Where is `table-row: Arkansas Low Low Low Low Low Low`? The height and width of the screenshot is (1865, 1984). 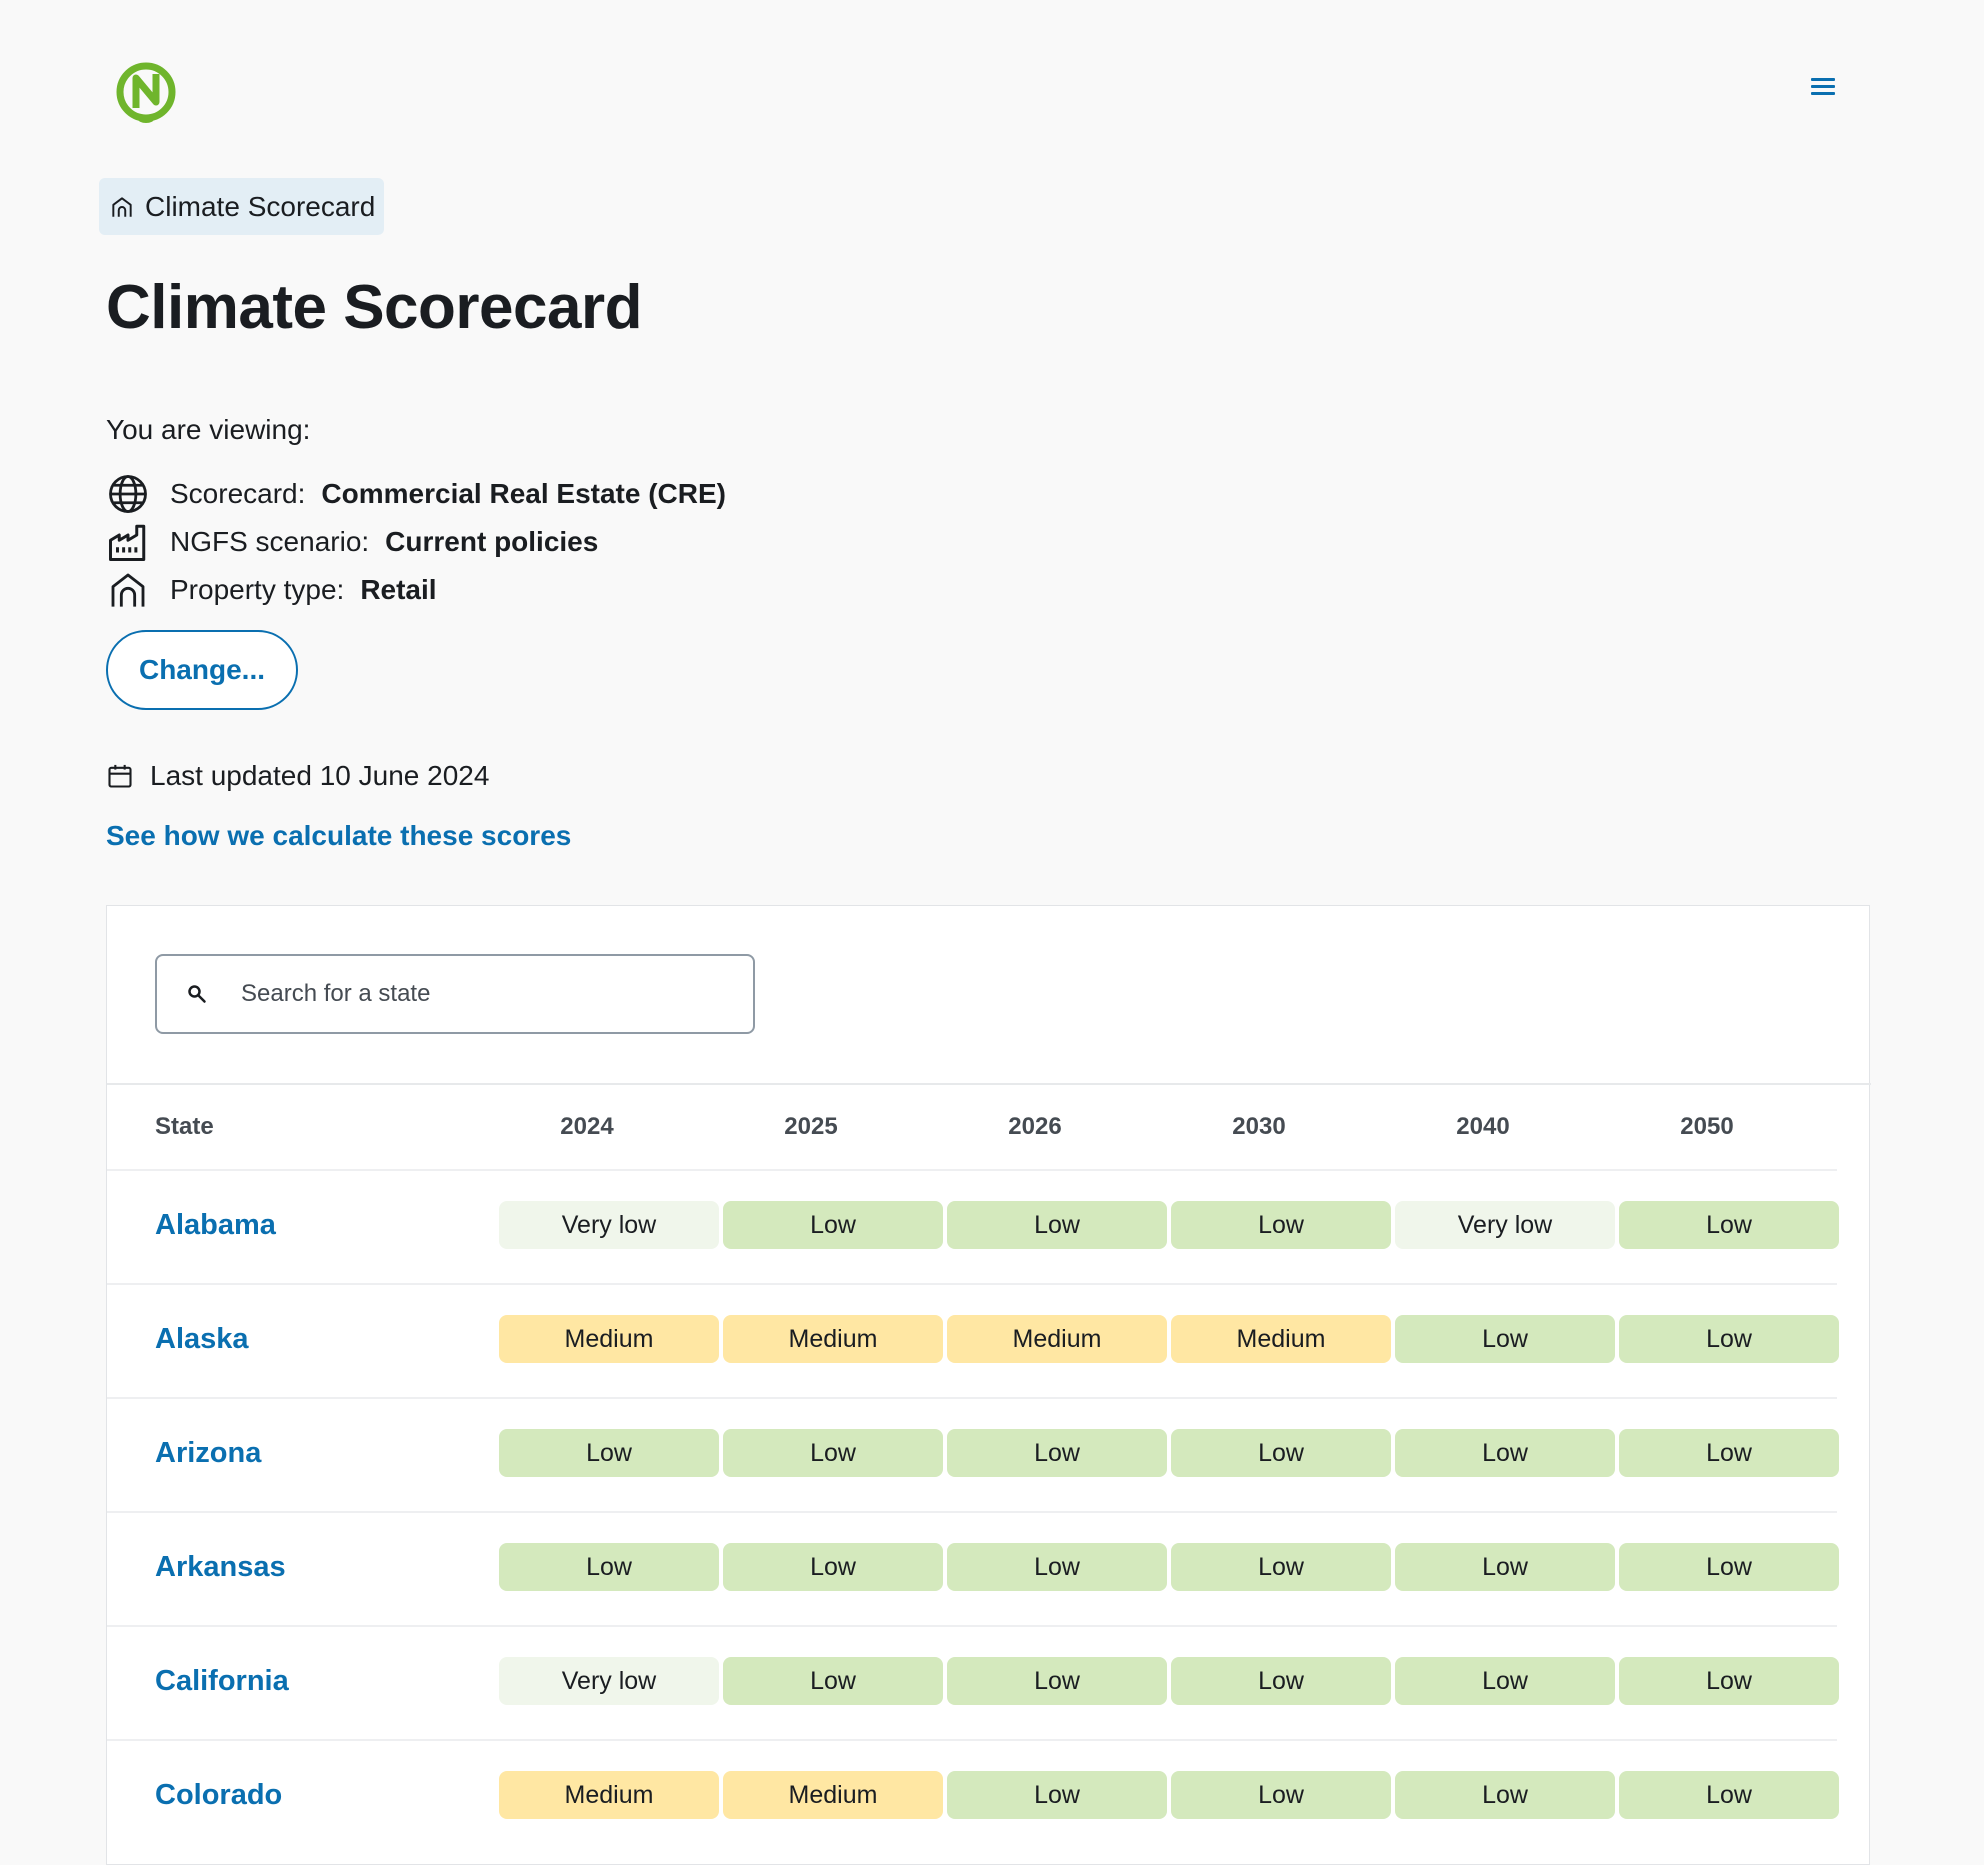
table-row: Arkansas Low Low Low Low Low Low is located at coordinates (973, 1569).